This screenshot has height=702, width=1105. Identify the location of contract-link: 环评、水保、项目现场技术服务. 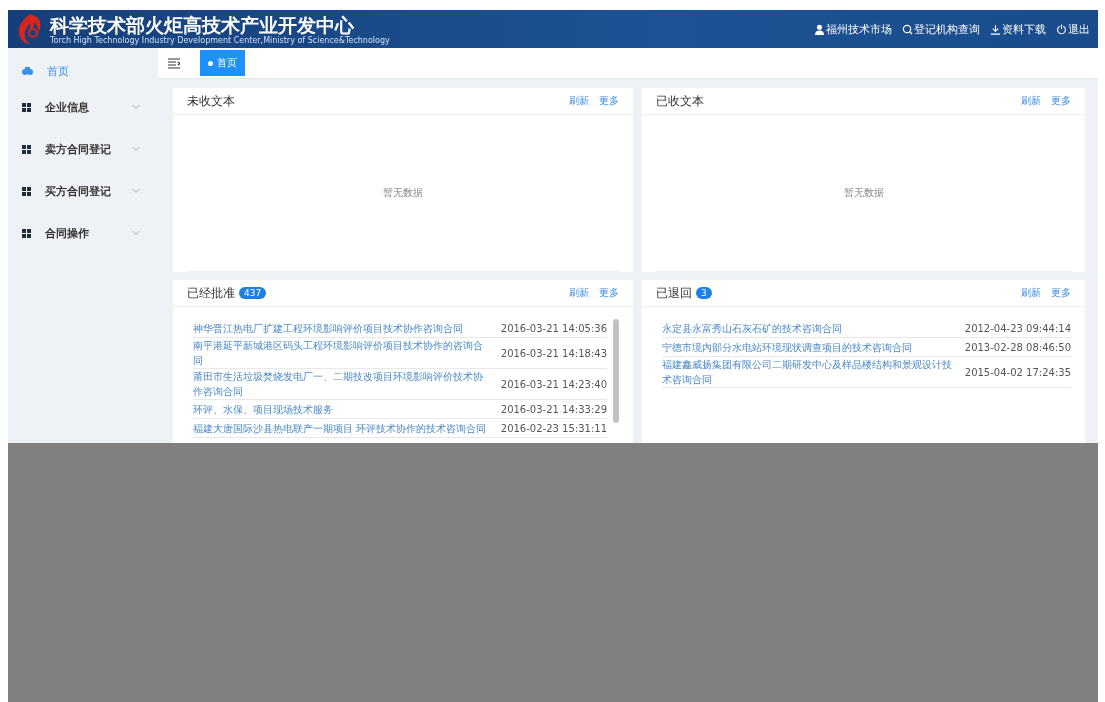
(342, 409).